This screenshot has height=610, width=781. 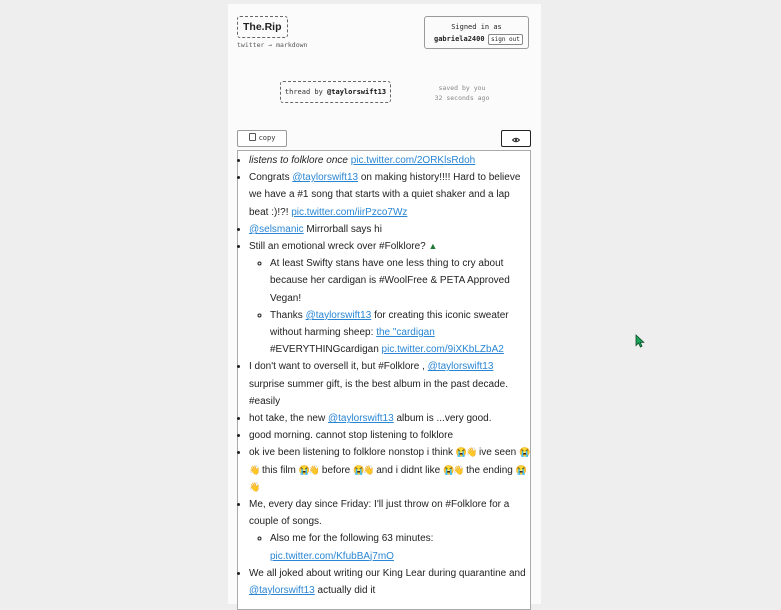 What do you see at coordinates (405, 332) in the screenshot?
I see `tweet-link: the "cardigan` at bounding box center [405, 332].